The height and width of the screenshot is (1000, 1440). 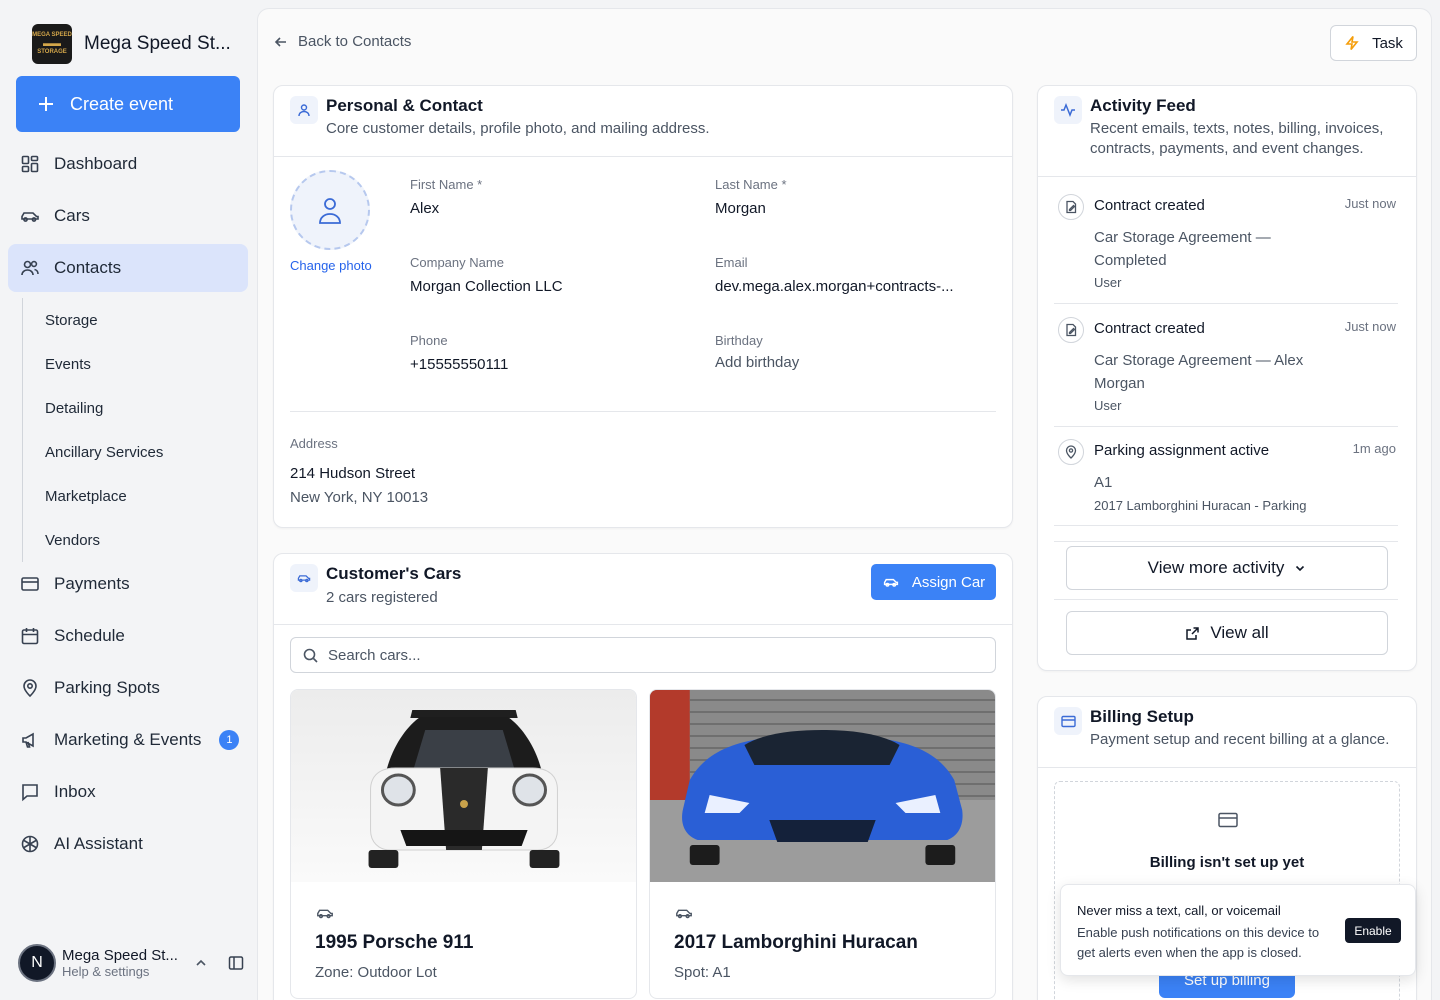 I want to click on external-link-icon, so click(x=1193, y=633).